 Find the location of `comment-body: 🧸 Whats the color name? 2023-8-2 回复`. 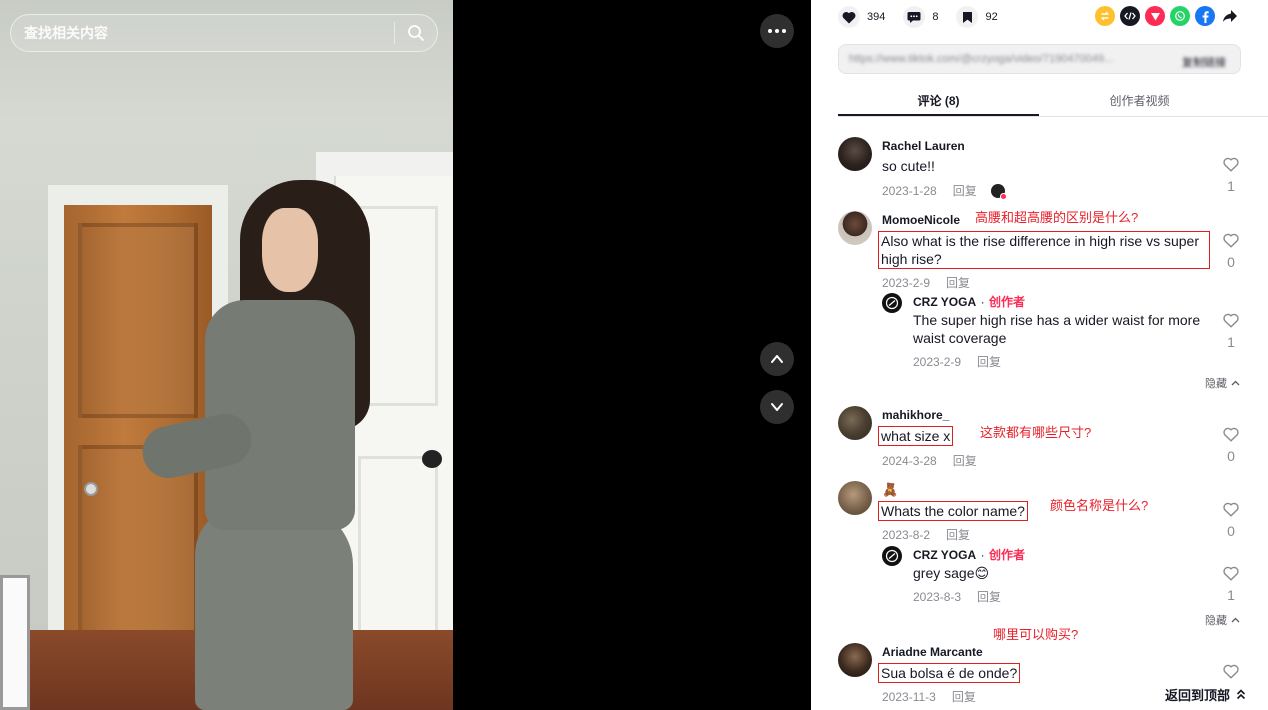

comment-body: 🧸 Whats the color name? 2023-8-2 回复 is located at coordinates (1045, 512).